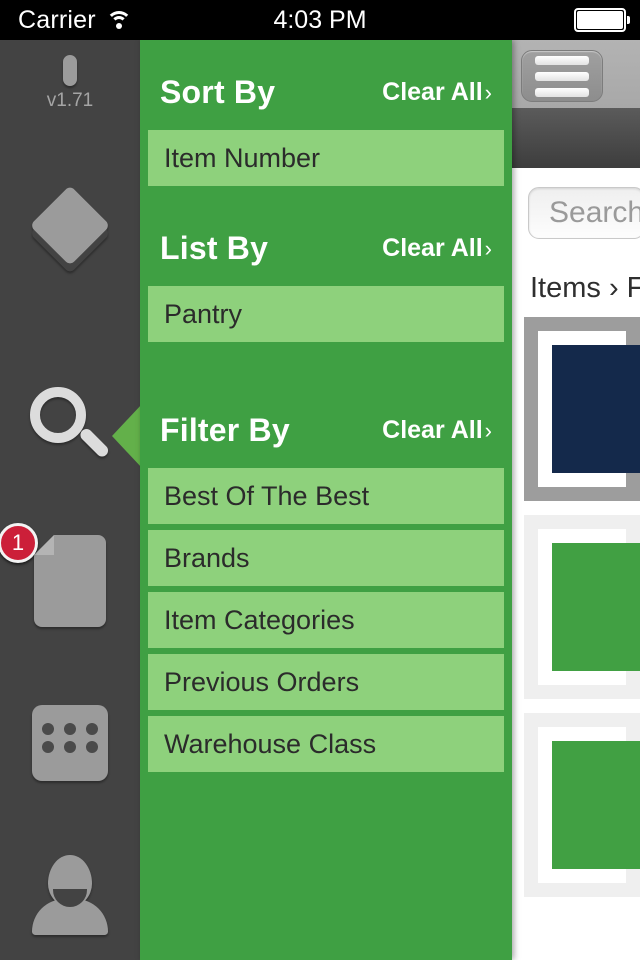 Image resolution: width=640 pixels, height=960 pixels. Describe the element at coordinates (19, 543) in the screenshot. I see `notification-badge: 1` at that location.